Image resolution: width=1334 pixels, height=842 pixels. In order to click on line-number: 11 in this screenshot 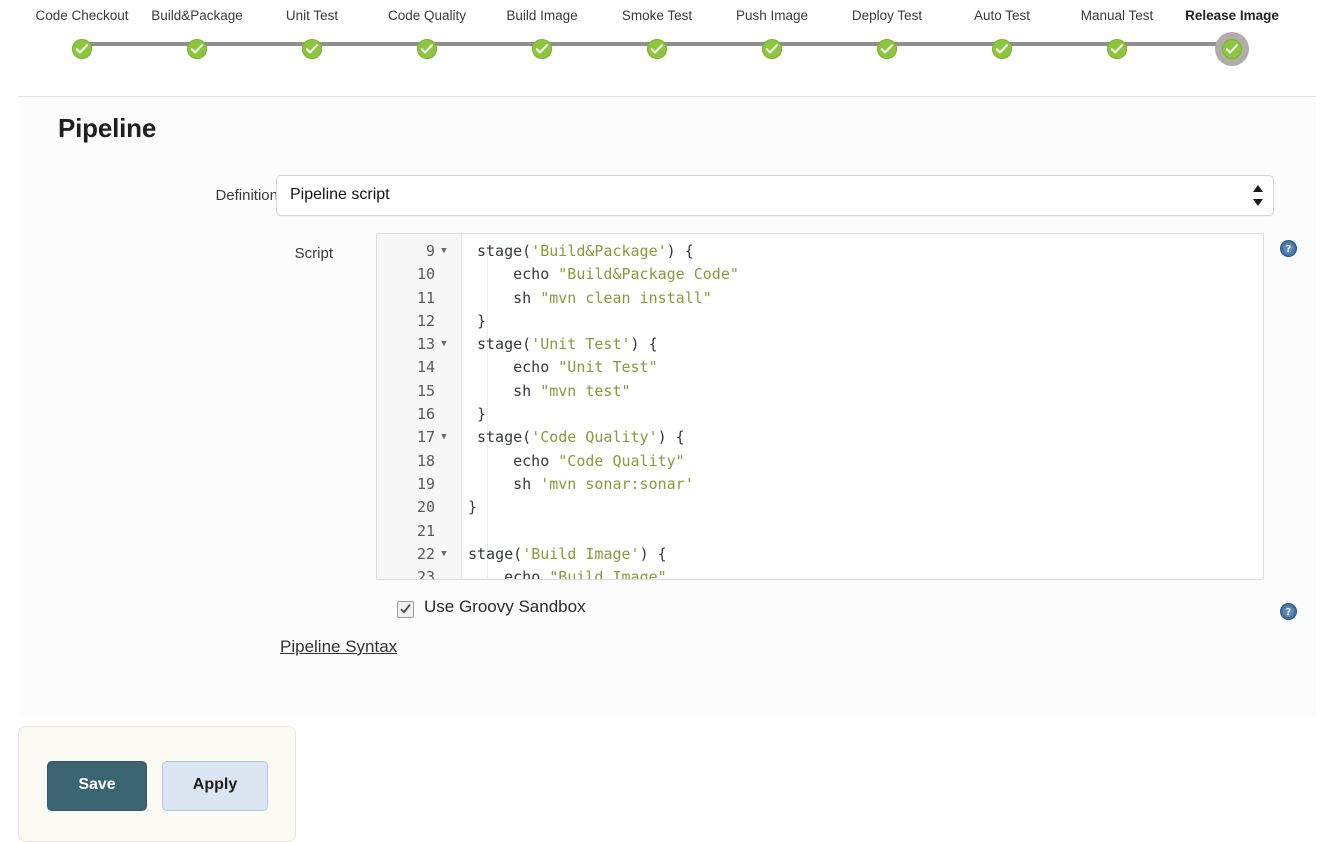, I will do `click(425, 297)`.